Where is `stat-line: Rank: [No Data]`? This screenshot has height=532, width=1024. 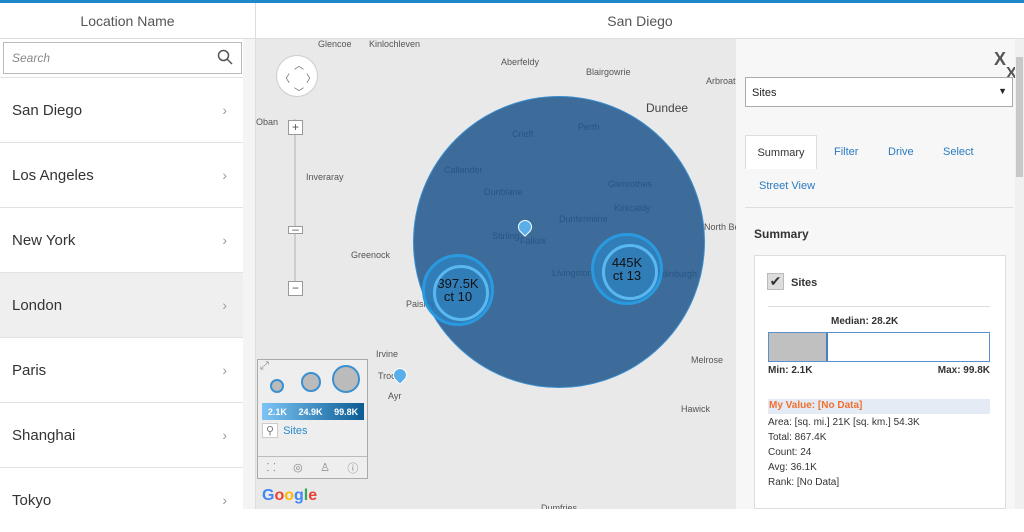 stat-line: Rank: [No Data] is located at coordinates (804, 482).